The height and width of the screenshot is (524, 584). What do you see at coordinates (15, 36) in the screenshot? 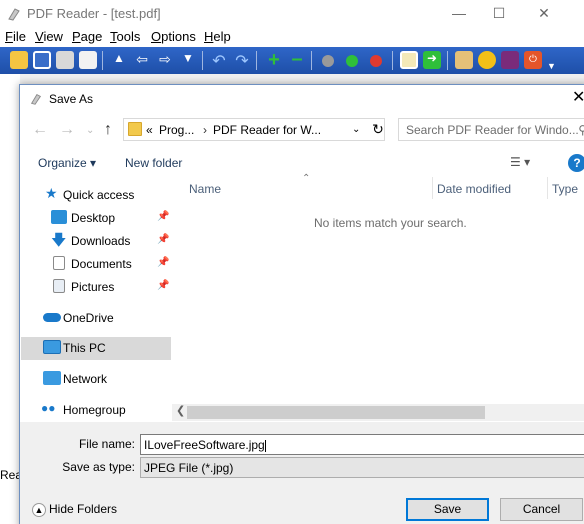
I see `menu-file: File` at bounding box center [15, 36].